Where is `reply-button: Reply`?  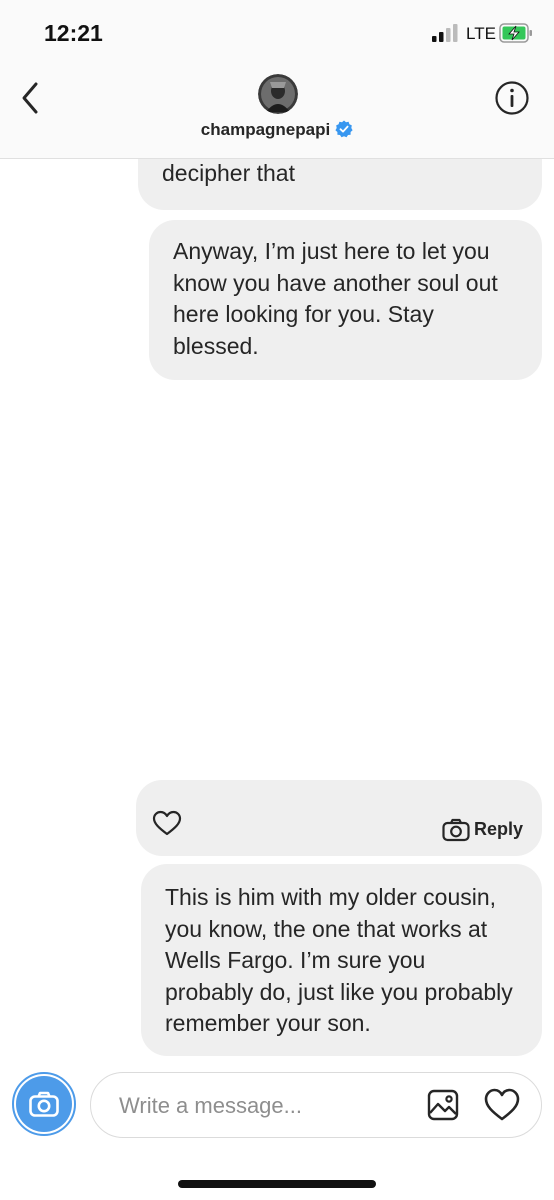
reply-button: Reply is located at coordinates (482, 830).